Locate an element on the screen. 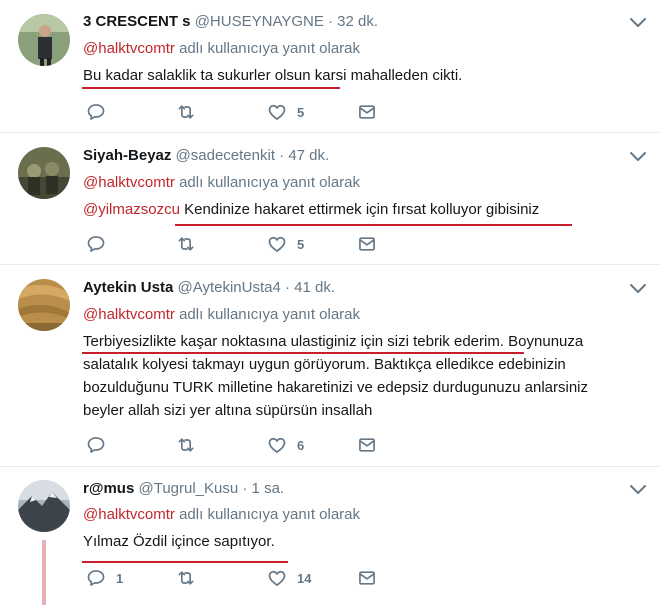 The image size is (660, 605). like-button: 6 is located at coordinates (285, 445).